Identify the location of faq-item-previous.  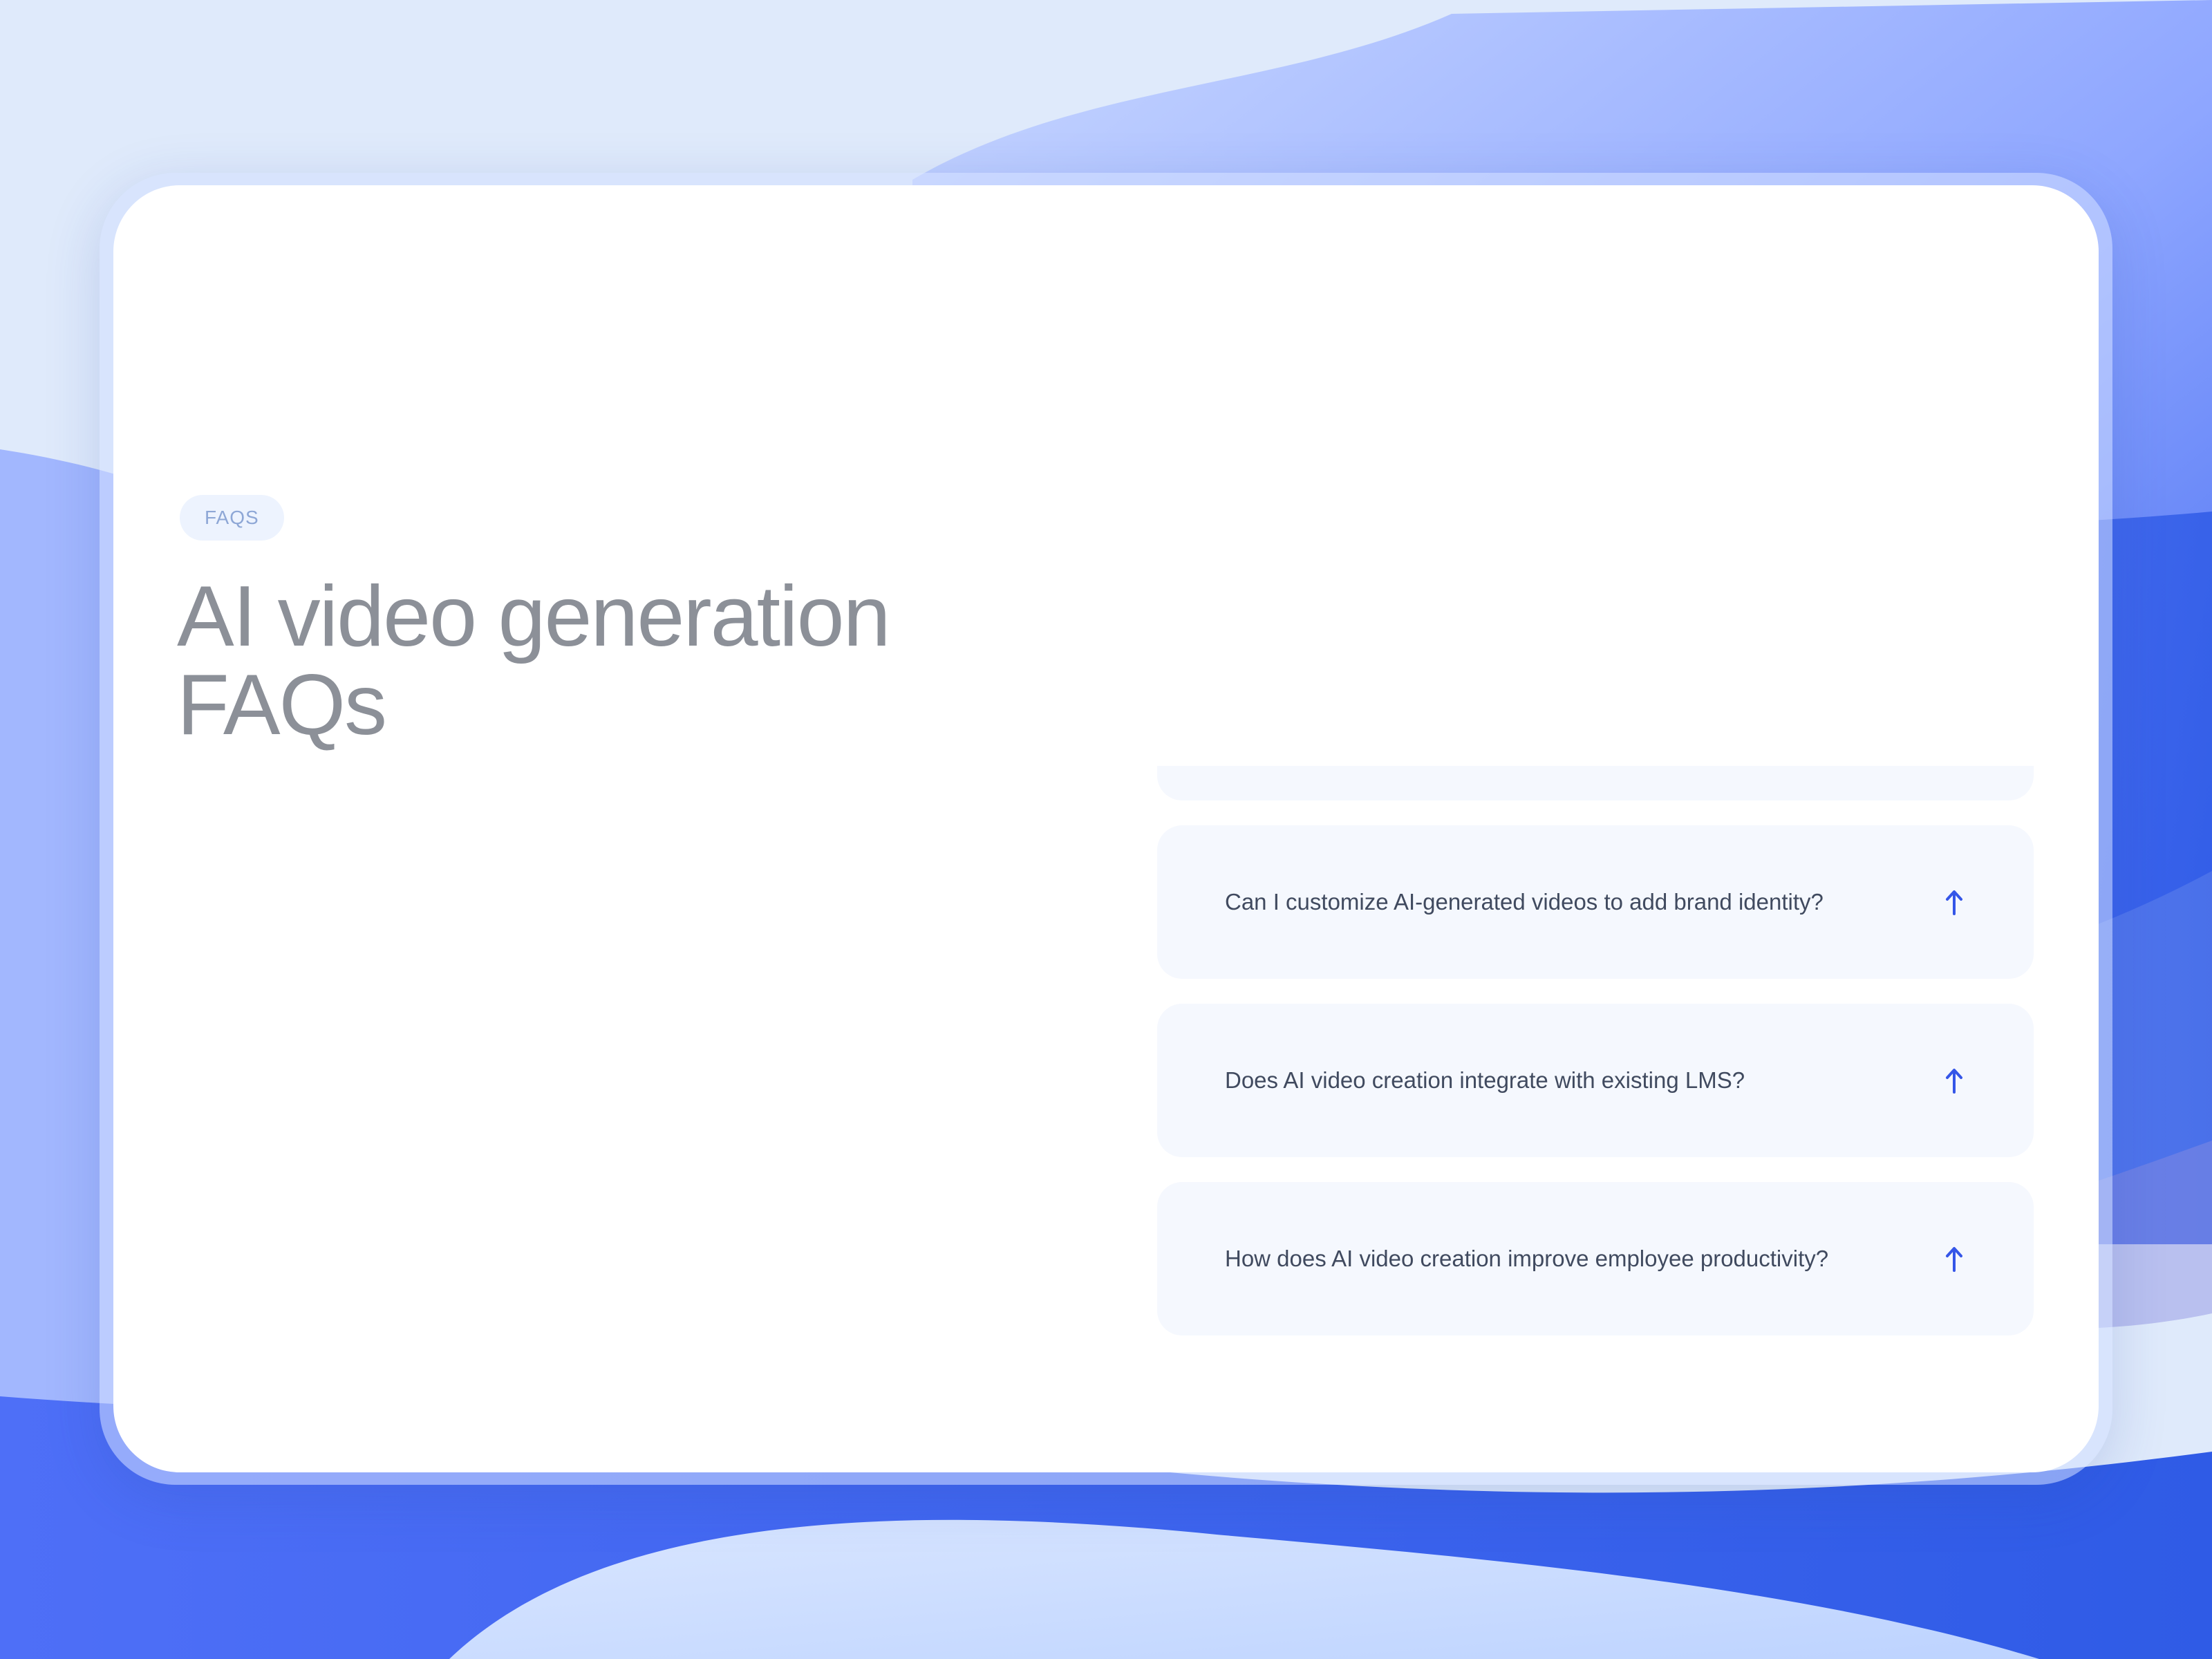
(1596, 783).